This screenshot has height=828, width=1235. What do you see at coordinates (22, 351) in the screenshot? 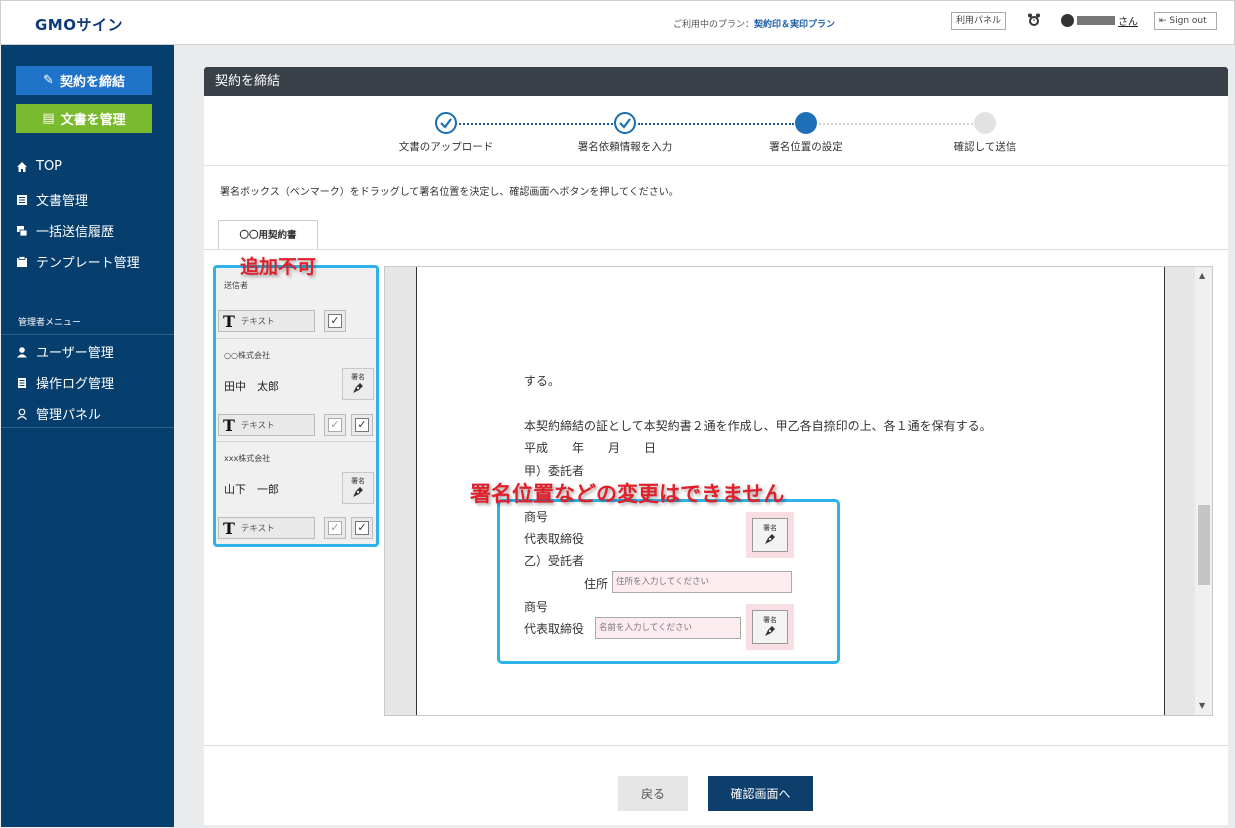
I see `user-icon` at bounding box center [22, 351].